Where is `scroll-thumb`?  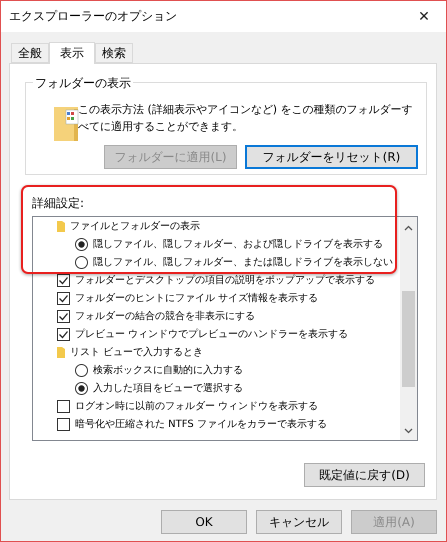
scroll-thumb is located at coordinates (408, 339).